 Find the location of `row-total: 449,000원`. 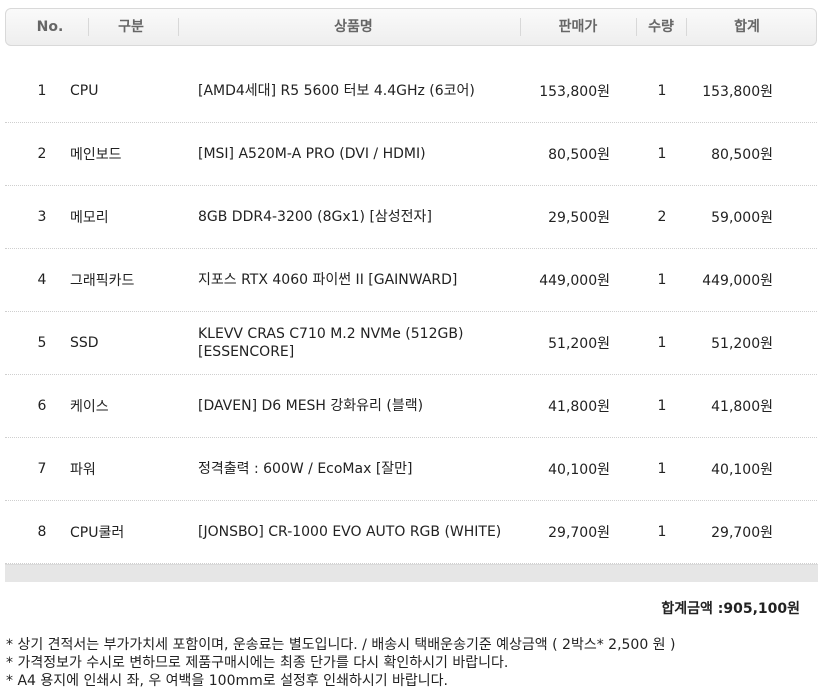

row-total: 449,000원 is located at coordinates (737, 281).